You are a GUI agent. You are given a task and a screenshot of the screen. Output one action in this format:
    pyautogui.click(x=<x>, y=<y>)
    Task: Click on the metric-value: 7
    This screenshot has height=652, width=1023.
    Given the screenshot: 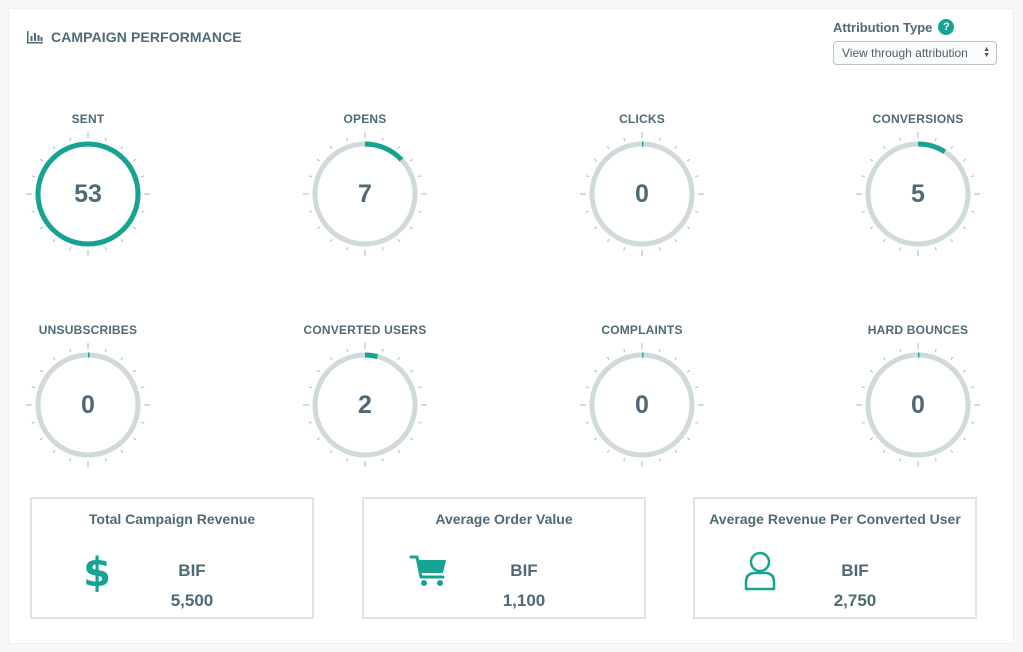 What is the action you would take?
    pyautogui.click(x=365, y=193)
    